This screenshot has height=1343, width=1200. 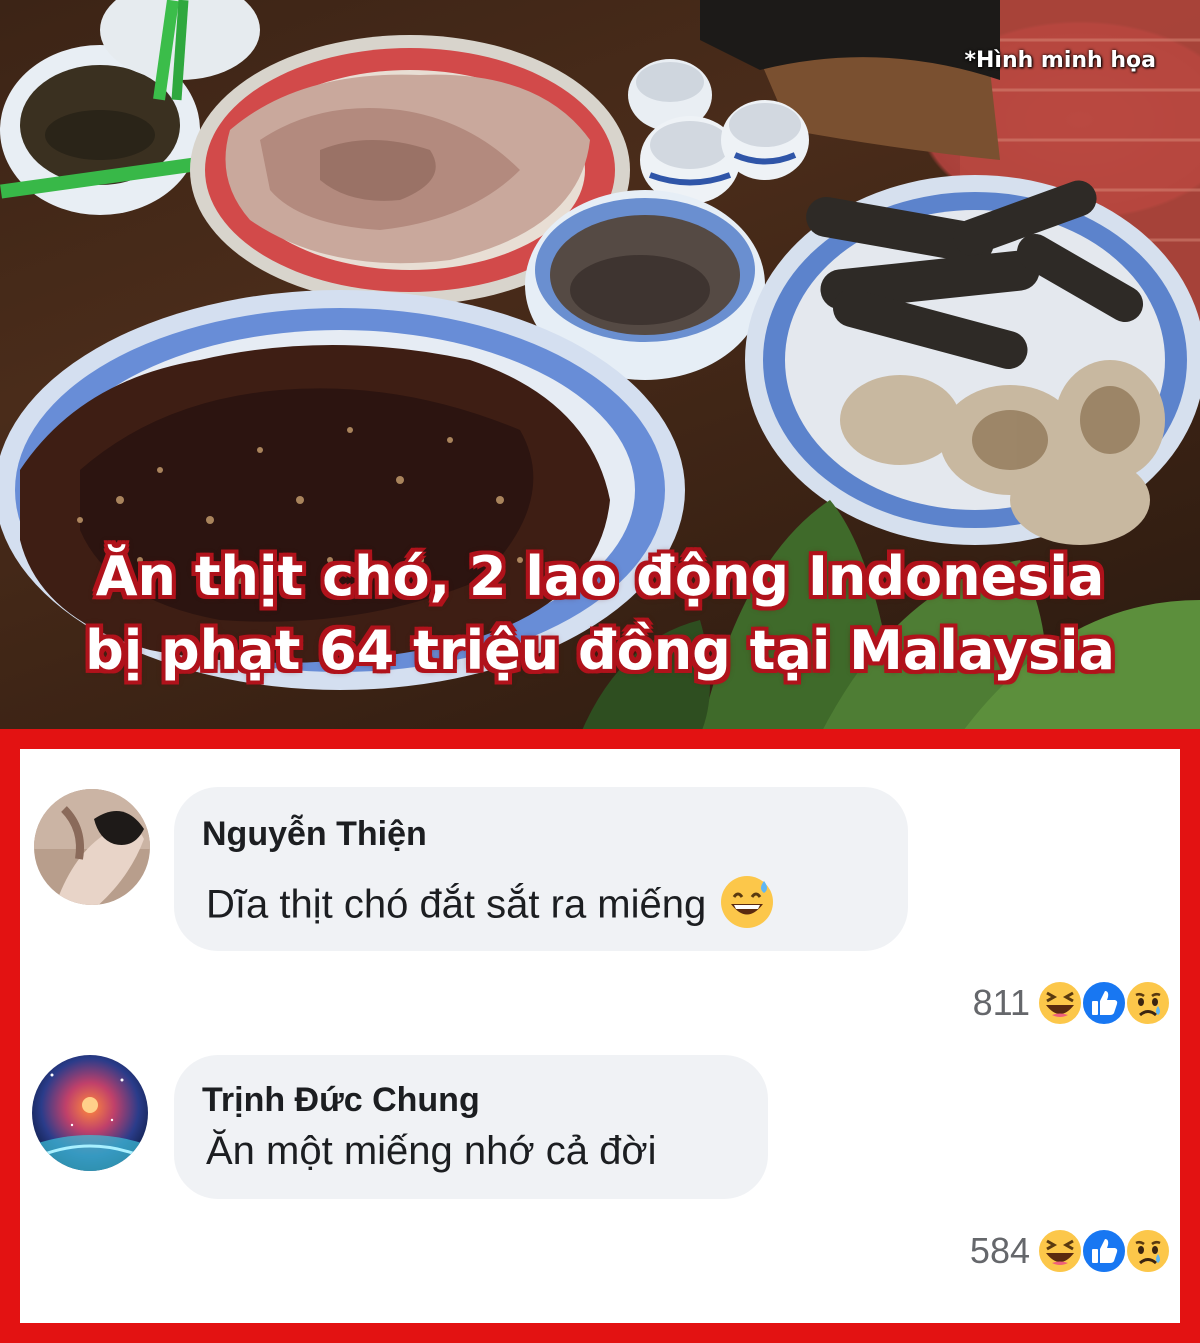 I want to click on grinning-face-with-sweat-icon, so click(x=747, y=907).